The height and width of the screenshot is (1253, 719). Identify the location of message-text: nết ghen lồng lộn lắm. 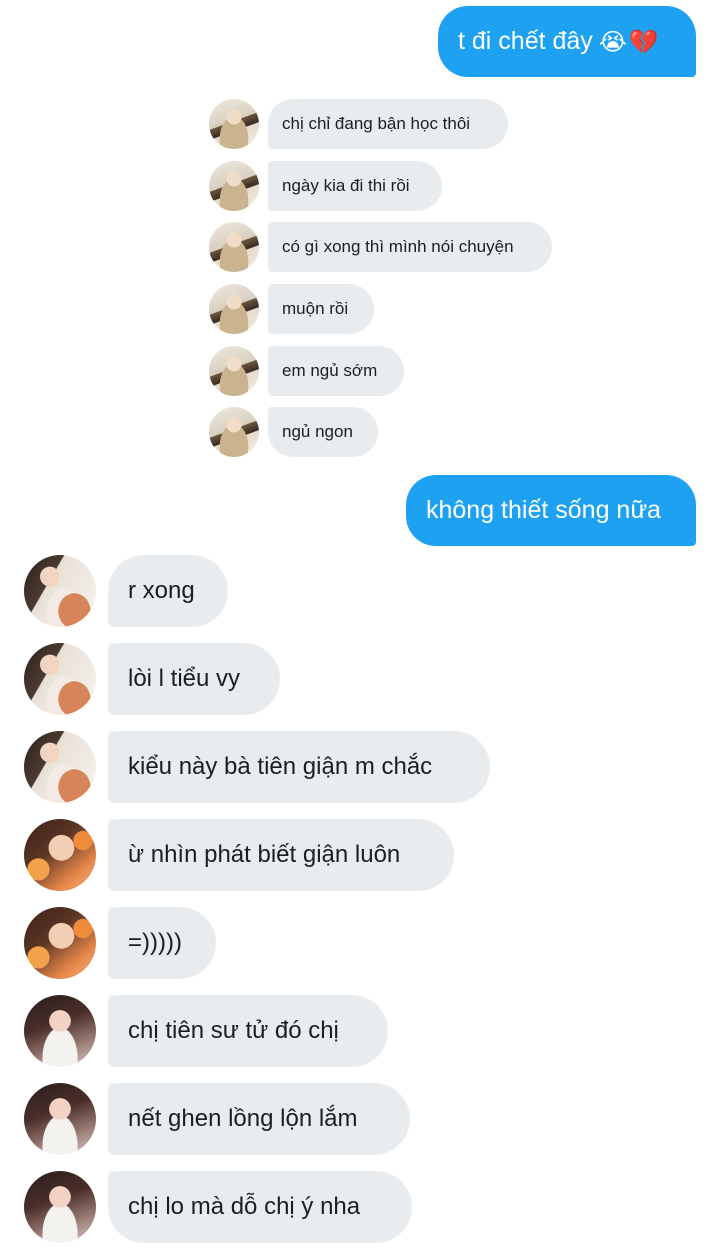
(243, 1118).